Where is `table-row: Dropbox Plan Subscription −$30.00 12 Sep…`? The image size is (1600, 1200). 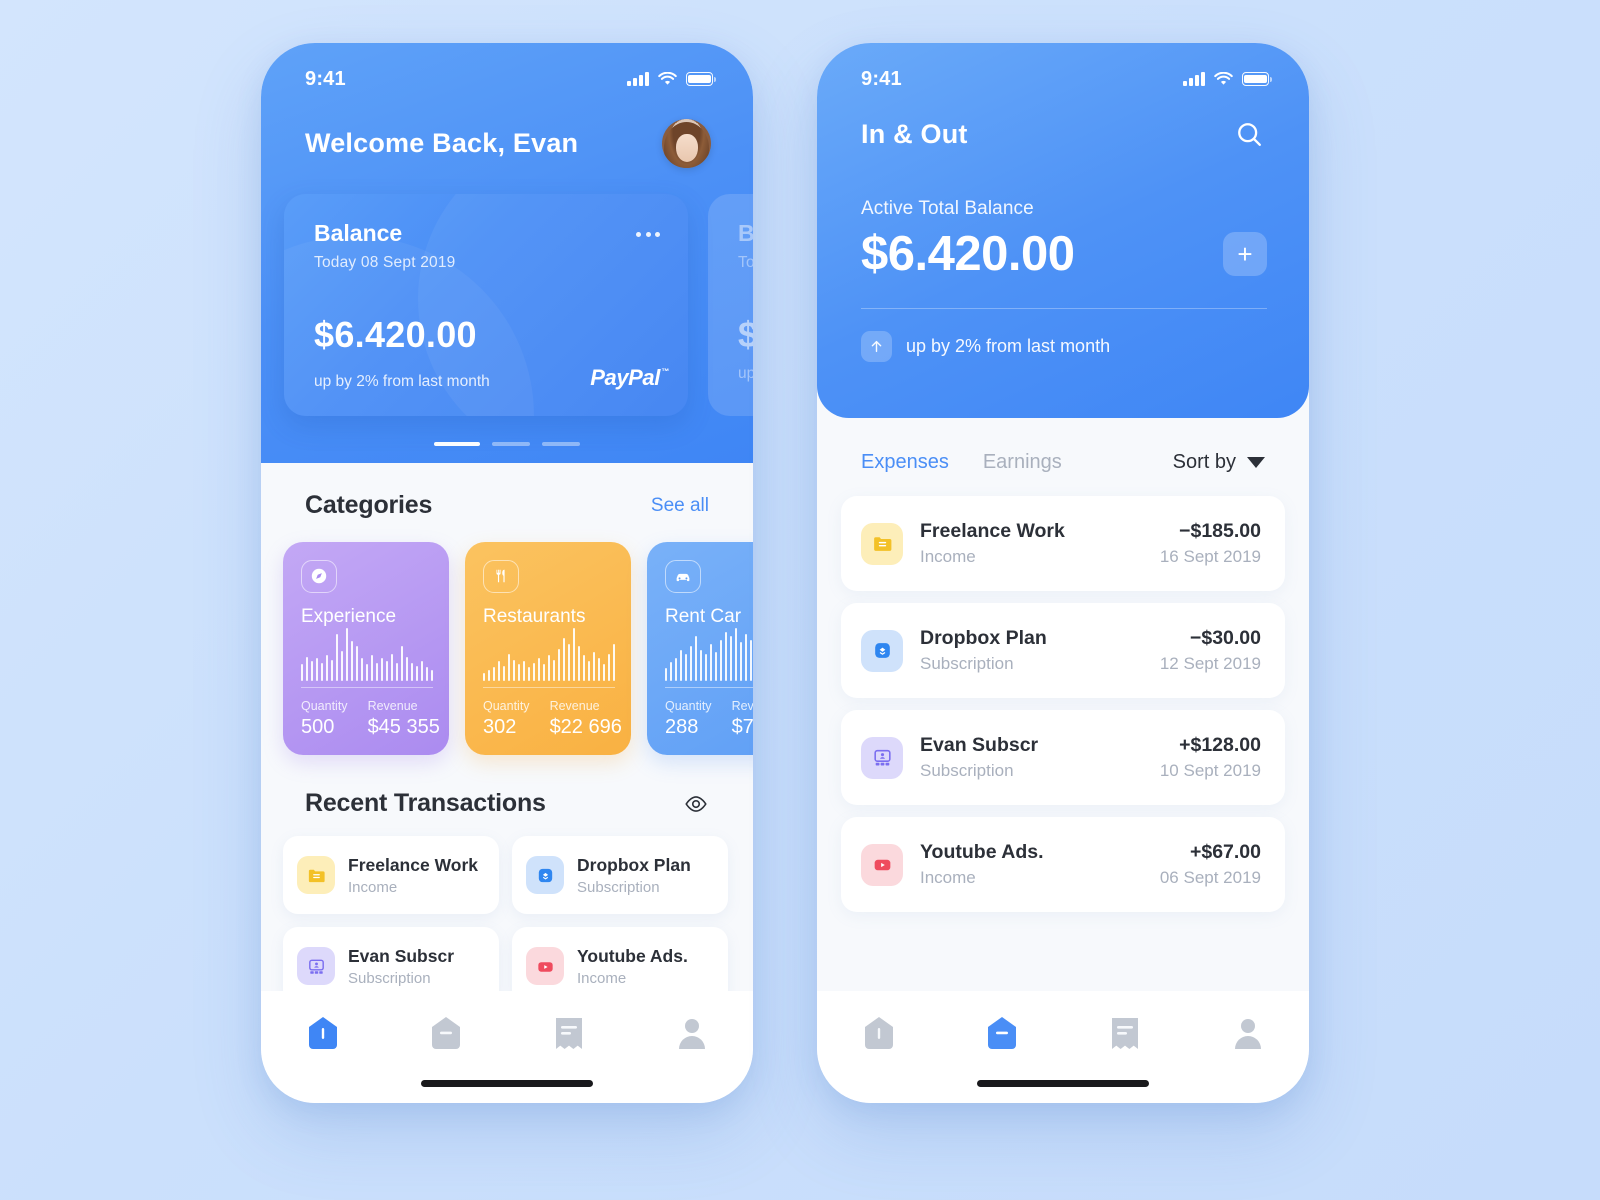 table-row: Dropbox Plan Subscription −$30.00 12 Sep… is located at coordinates (1063, 650).